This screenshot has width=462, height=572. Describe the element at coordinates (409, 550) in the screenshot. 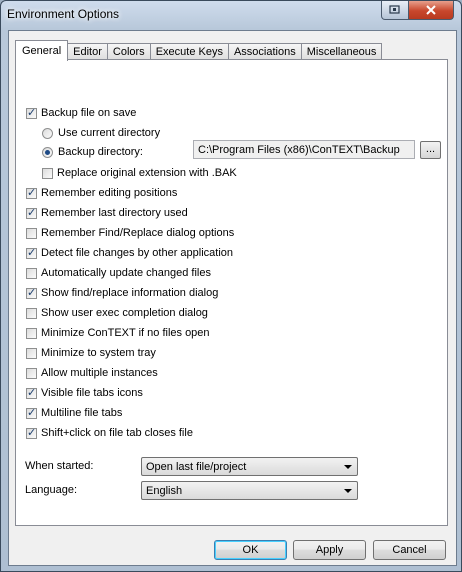

I see `cancel-button: Cancel` at that location.